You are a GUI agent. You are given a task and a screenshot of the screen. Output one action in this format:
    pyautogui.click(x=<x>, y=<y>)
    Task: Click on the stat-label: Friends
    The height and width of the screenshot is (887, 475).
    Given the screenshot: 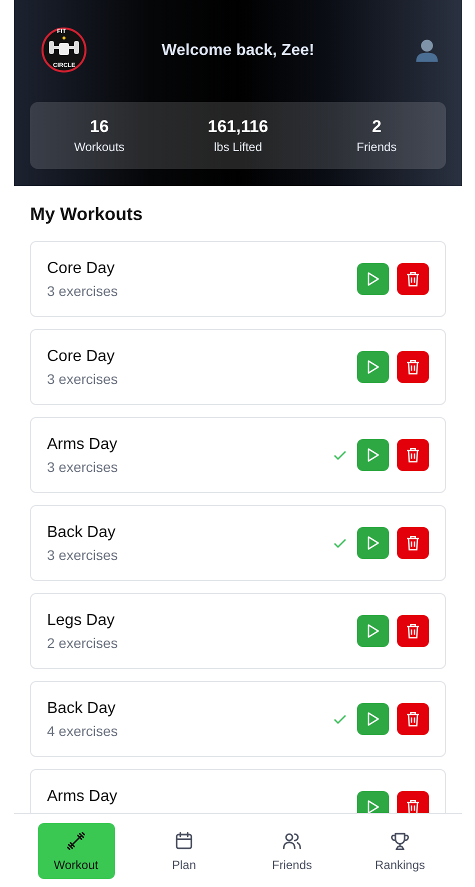 What is the action you would take?
    pyautogui.click(x=376, y=147)
    